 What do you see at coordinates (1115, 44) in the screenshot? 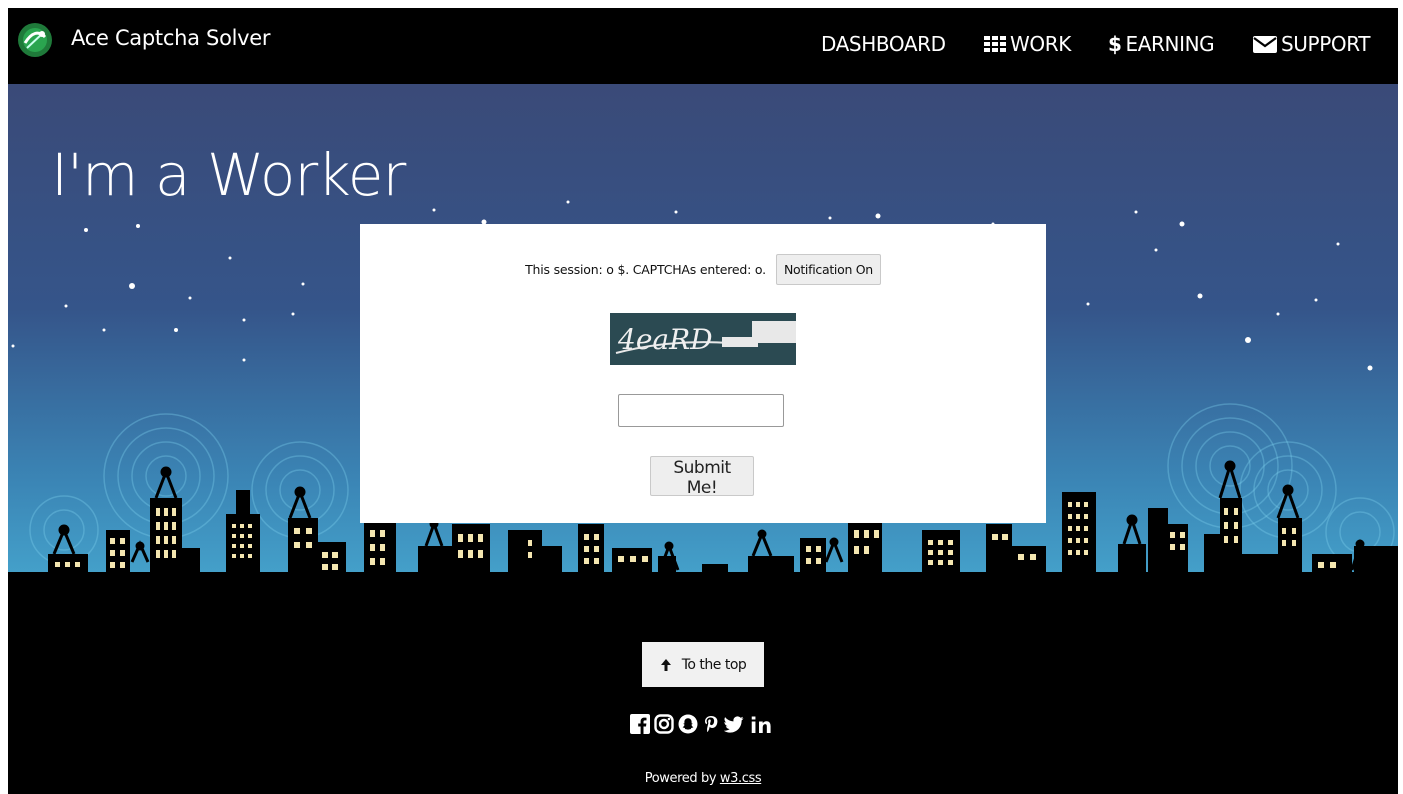
I see `dollar-icon: $` at bounding box center [1115, 44].